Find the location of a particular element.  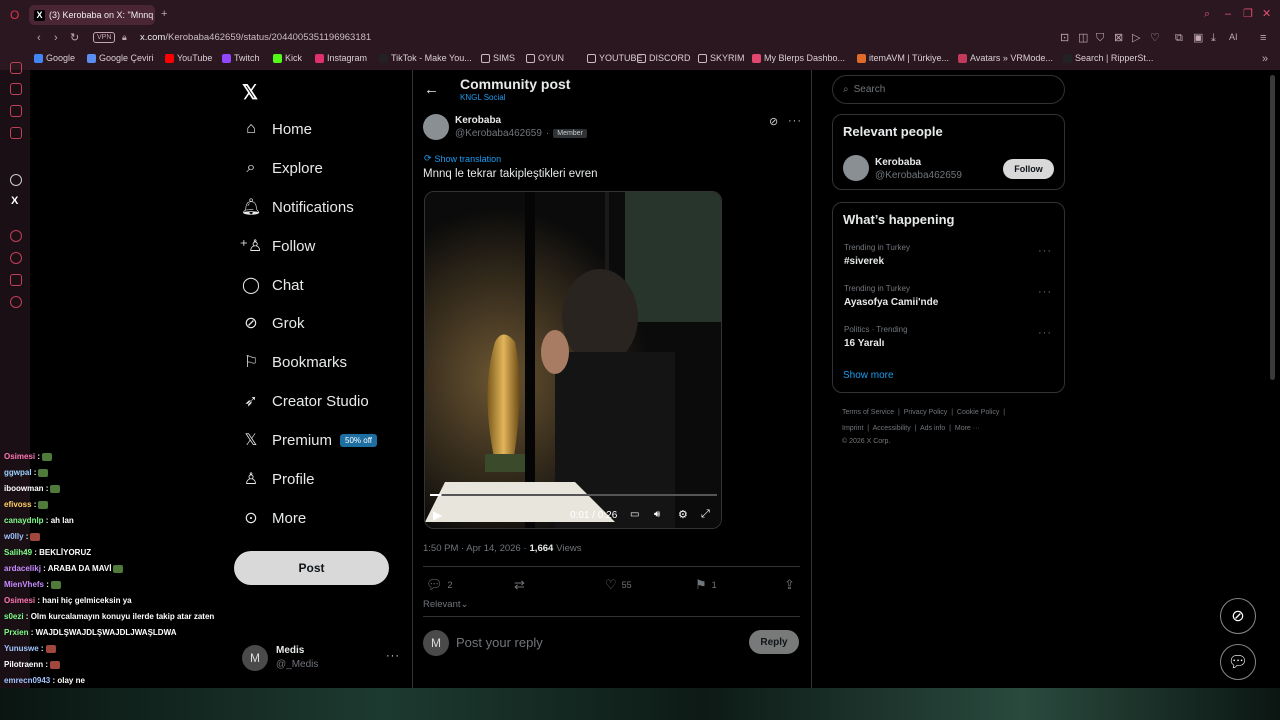

post-button: Post is located at coordinates (311, 568).